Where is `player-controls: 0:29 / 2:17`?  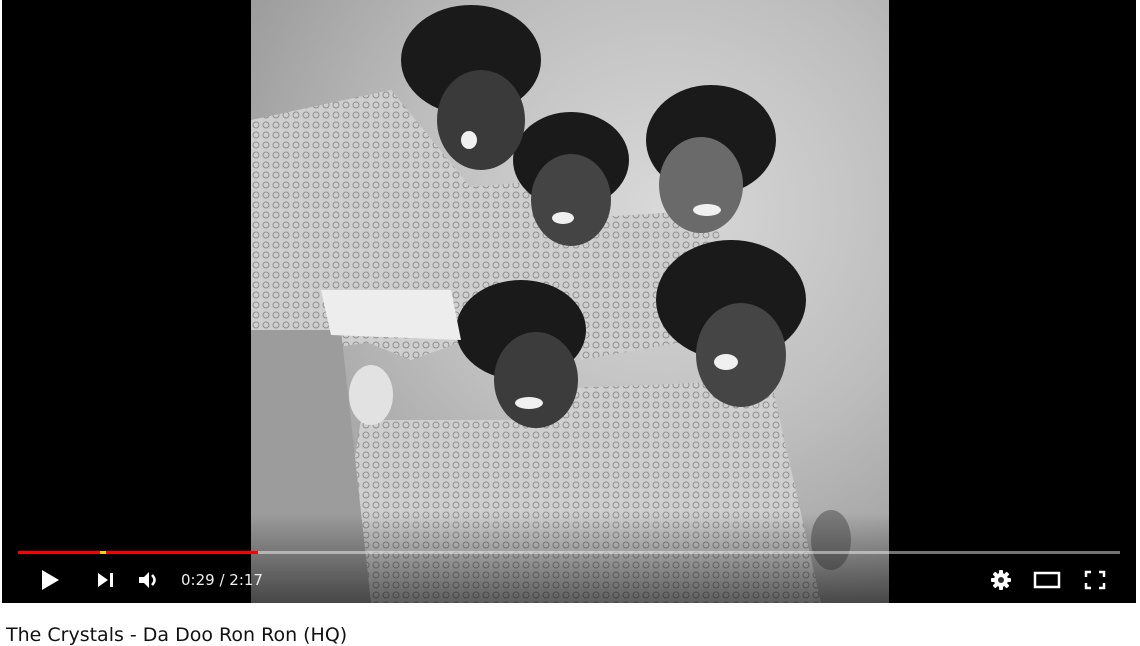 player-controls: 0:29 / 2:17 is located at coordinates (569, 580).